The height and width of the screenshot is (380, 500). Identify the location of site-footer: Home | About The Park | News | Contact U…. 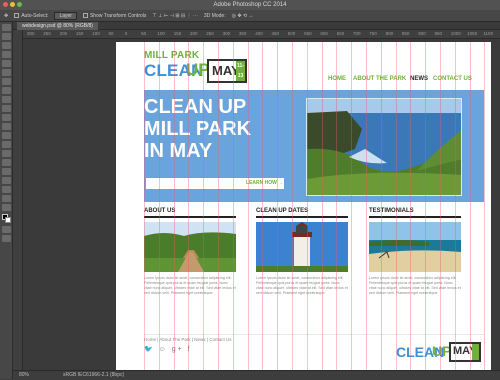
(314, 352).